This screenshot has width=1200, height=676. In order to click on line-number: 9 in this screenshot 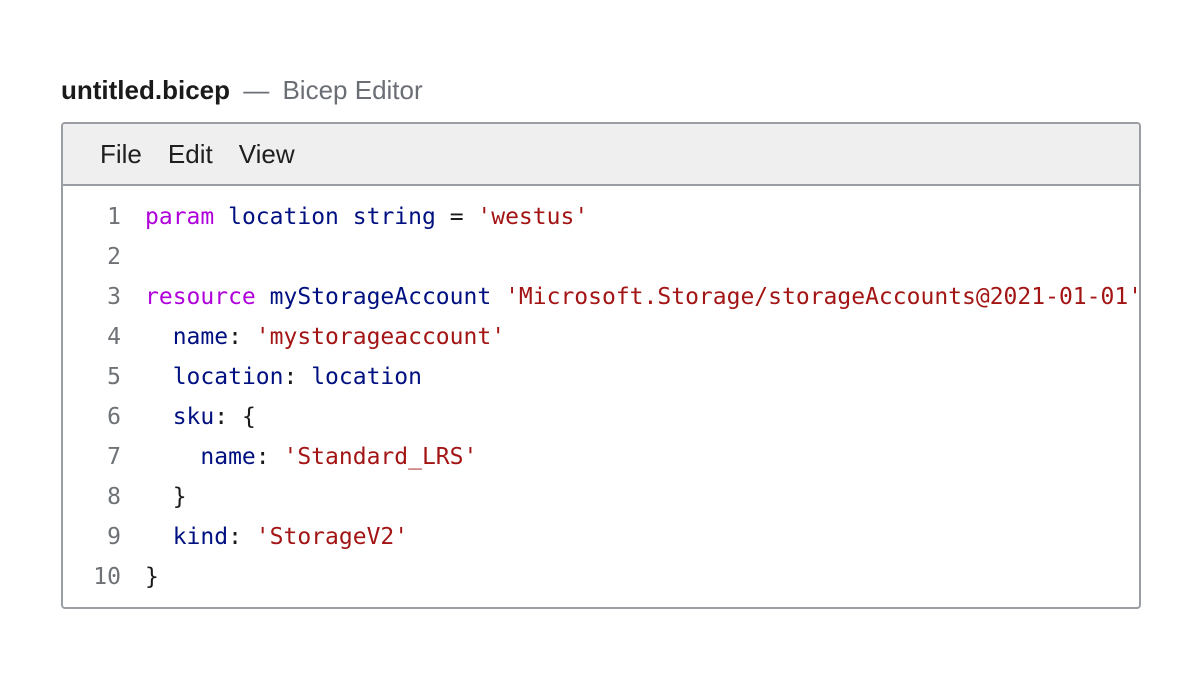, I will do `click(114, 537)`.